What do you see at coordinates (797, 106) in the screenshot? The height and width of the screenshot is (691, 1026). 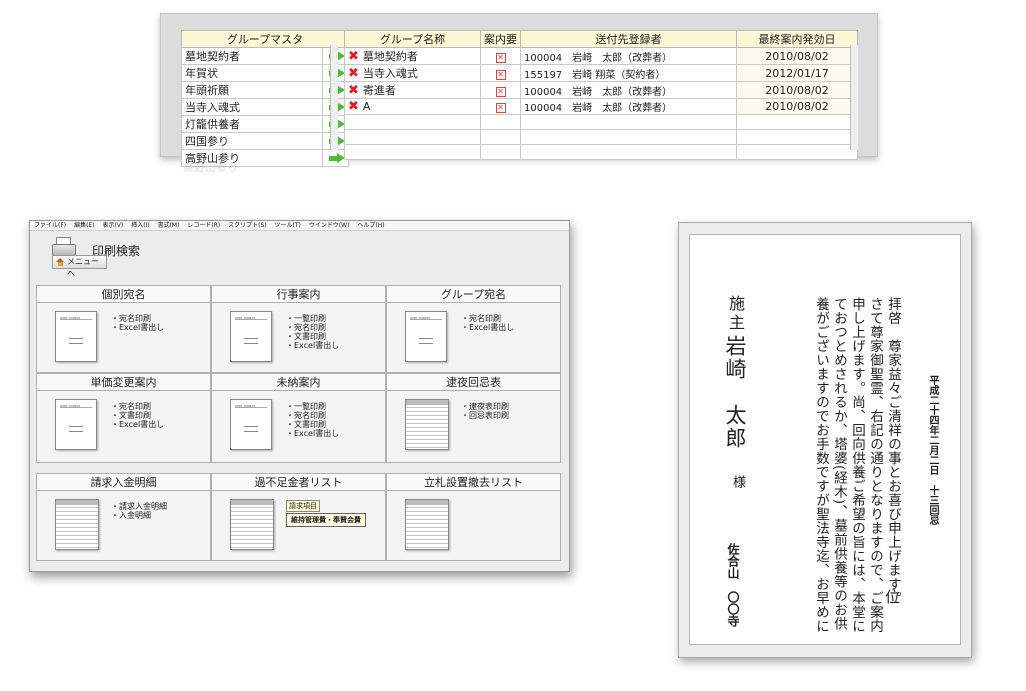 I see `last-notice-date: 2010/08/02` at bounding box center [797, 106].